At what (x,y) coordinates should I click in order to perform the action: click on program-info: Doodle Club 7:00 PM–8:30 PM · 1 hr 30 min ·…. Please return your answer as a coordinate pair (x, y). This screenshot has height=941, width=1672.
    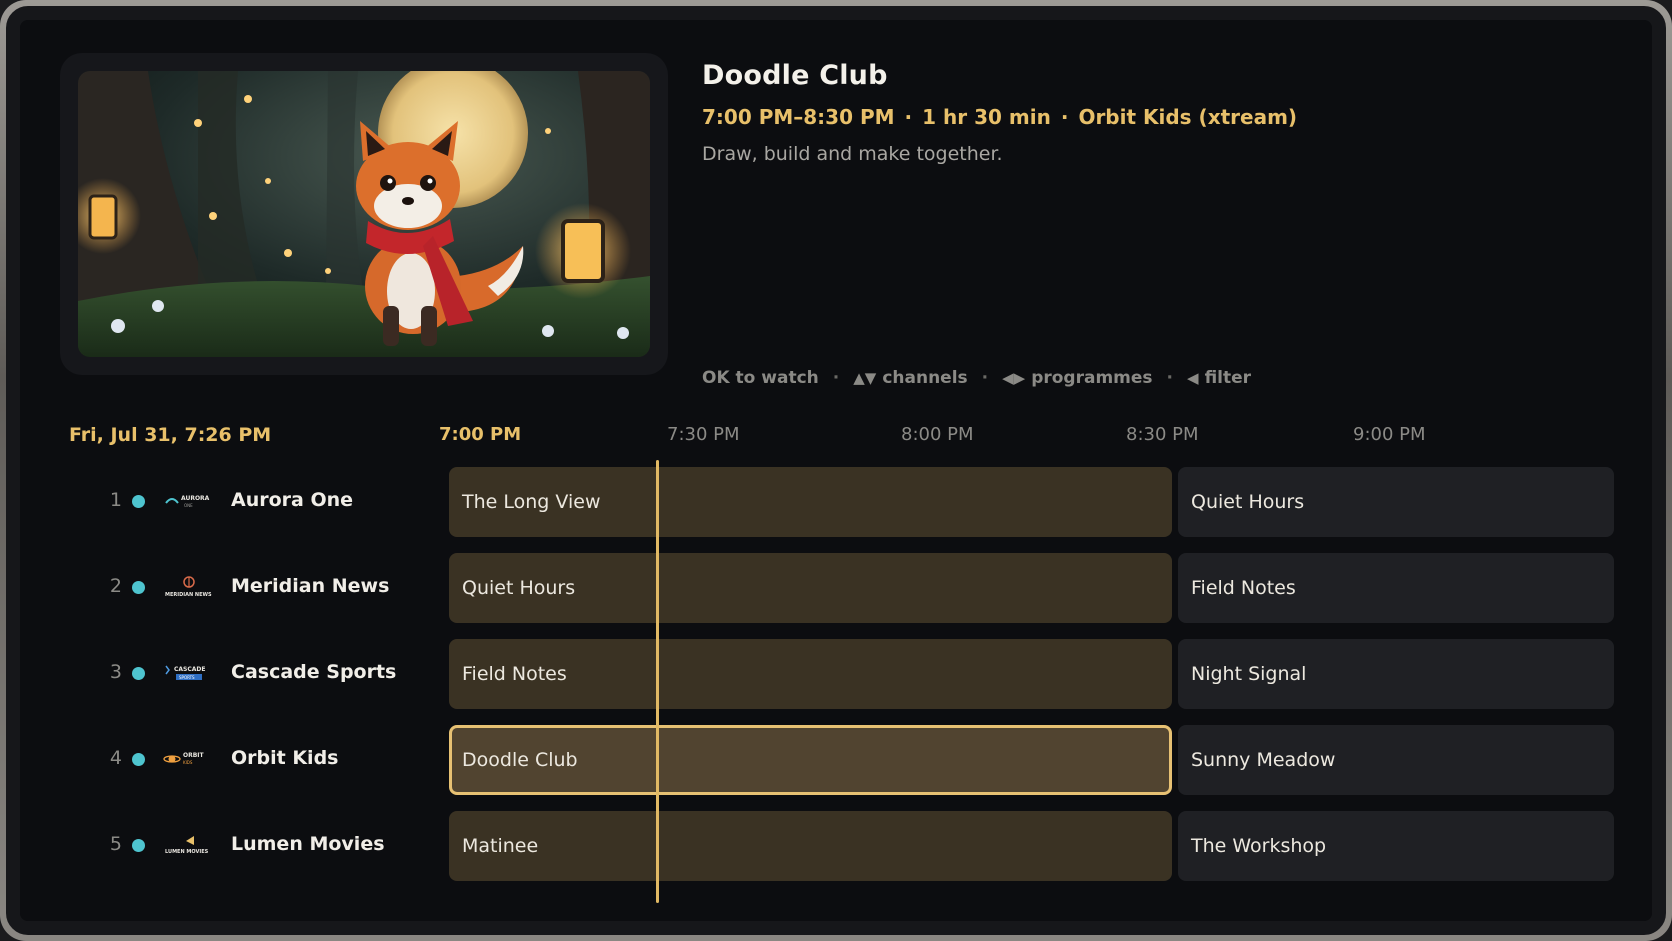
    Looking at the image, I should click on (1152, 112).